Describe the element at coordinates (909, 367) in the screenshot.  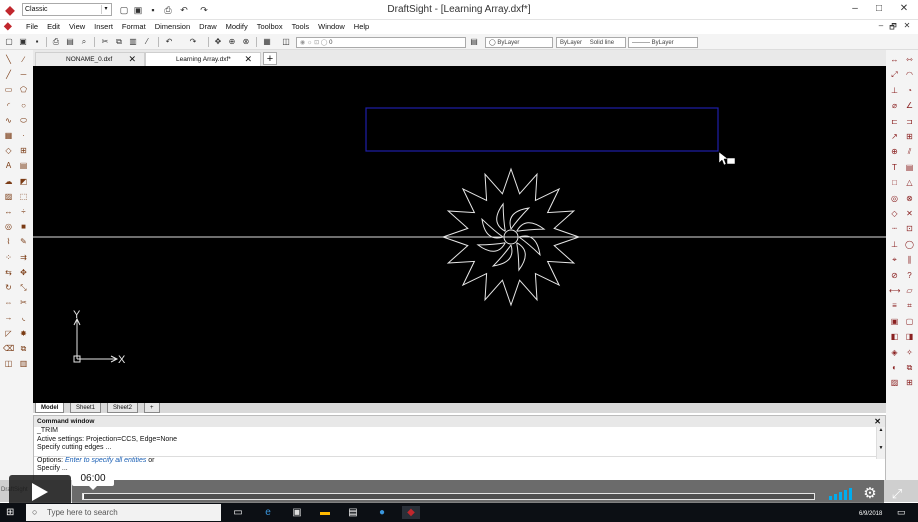
I see `xref-icon: ⧉` at that location.